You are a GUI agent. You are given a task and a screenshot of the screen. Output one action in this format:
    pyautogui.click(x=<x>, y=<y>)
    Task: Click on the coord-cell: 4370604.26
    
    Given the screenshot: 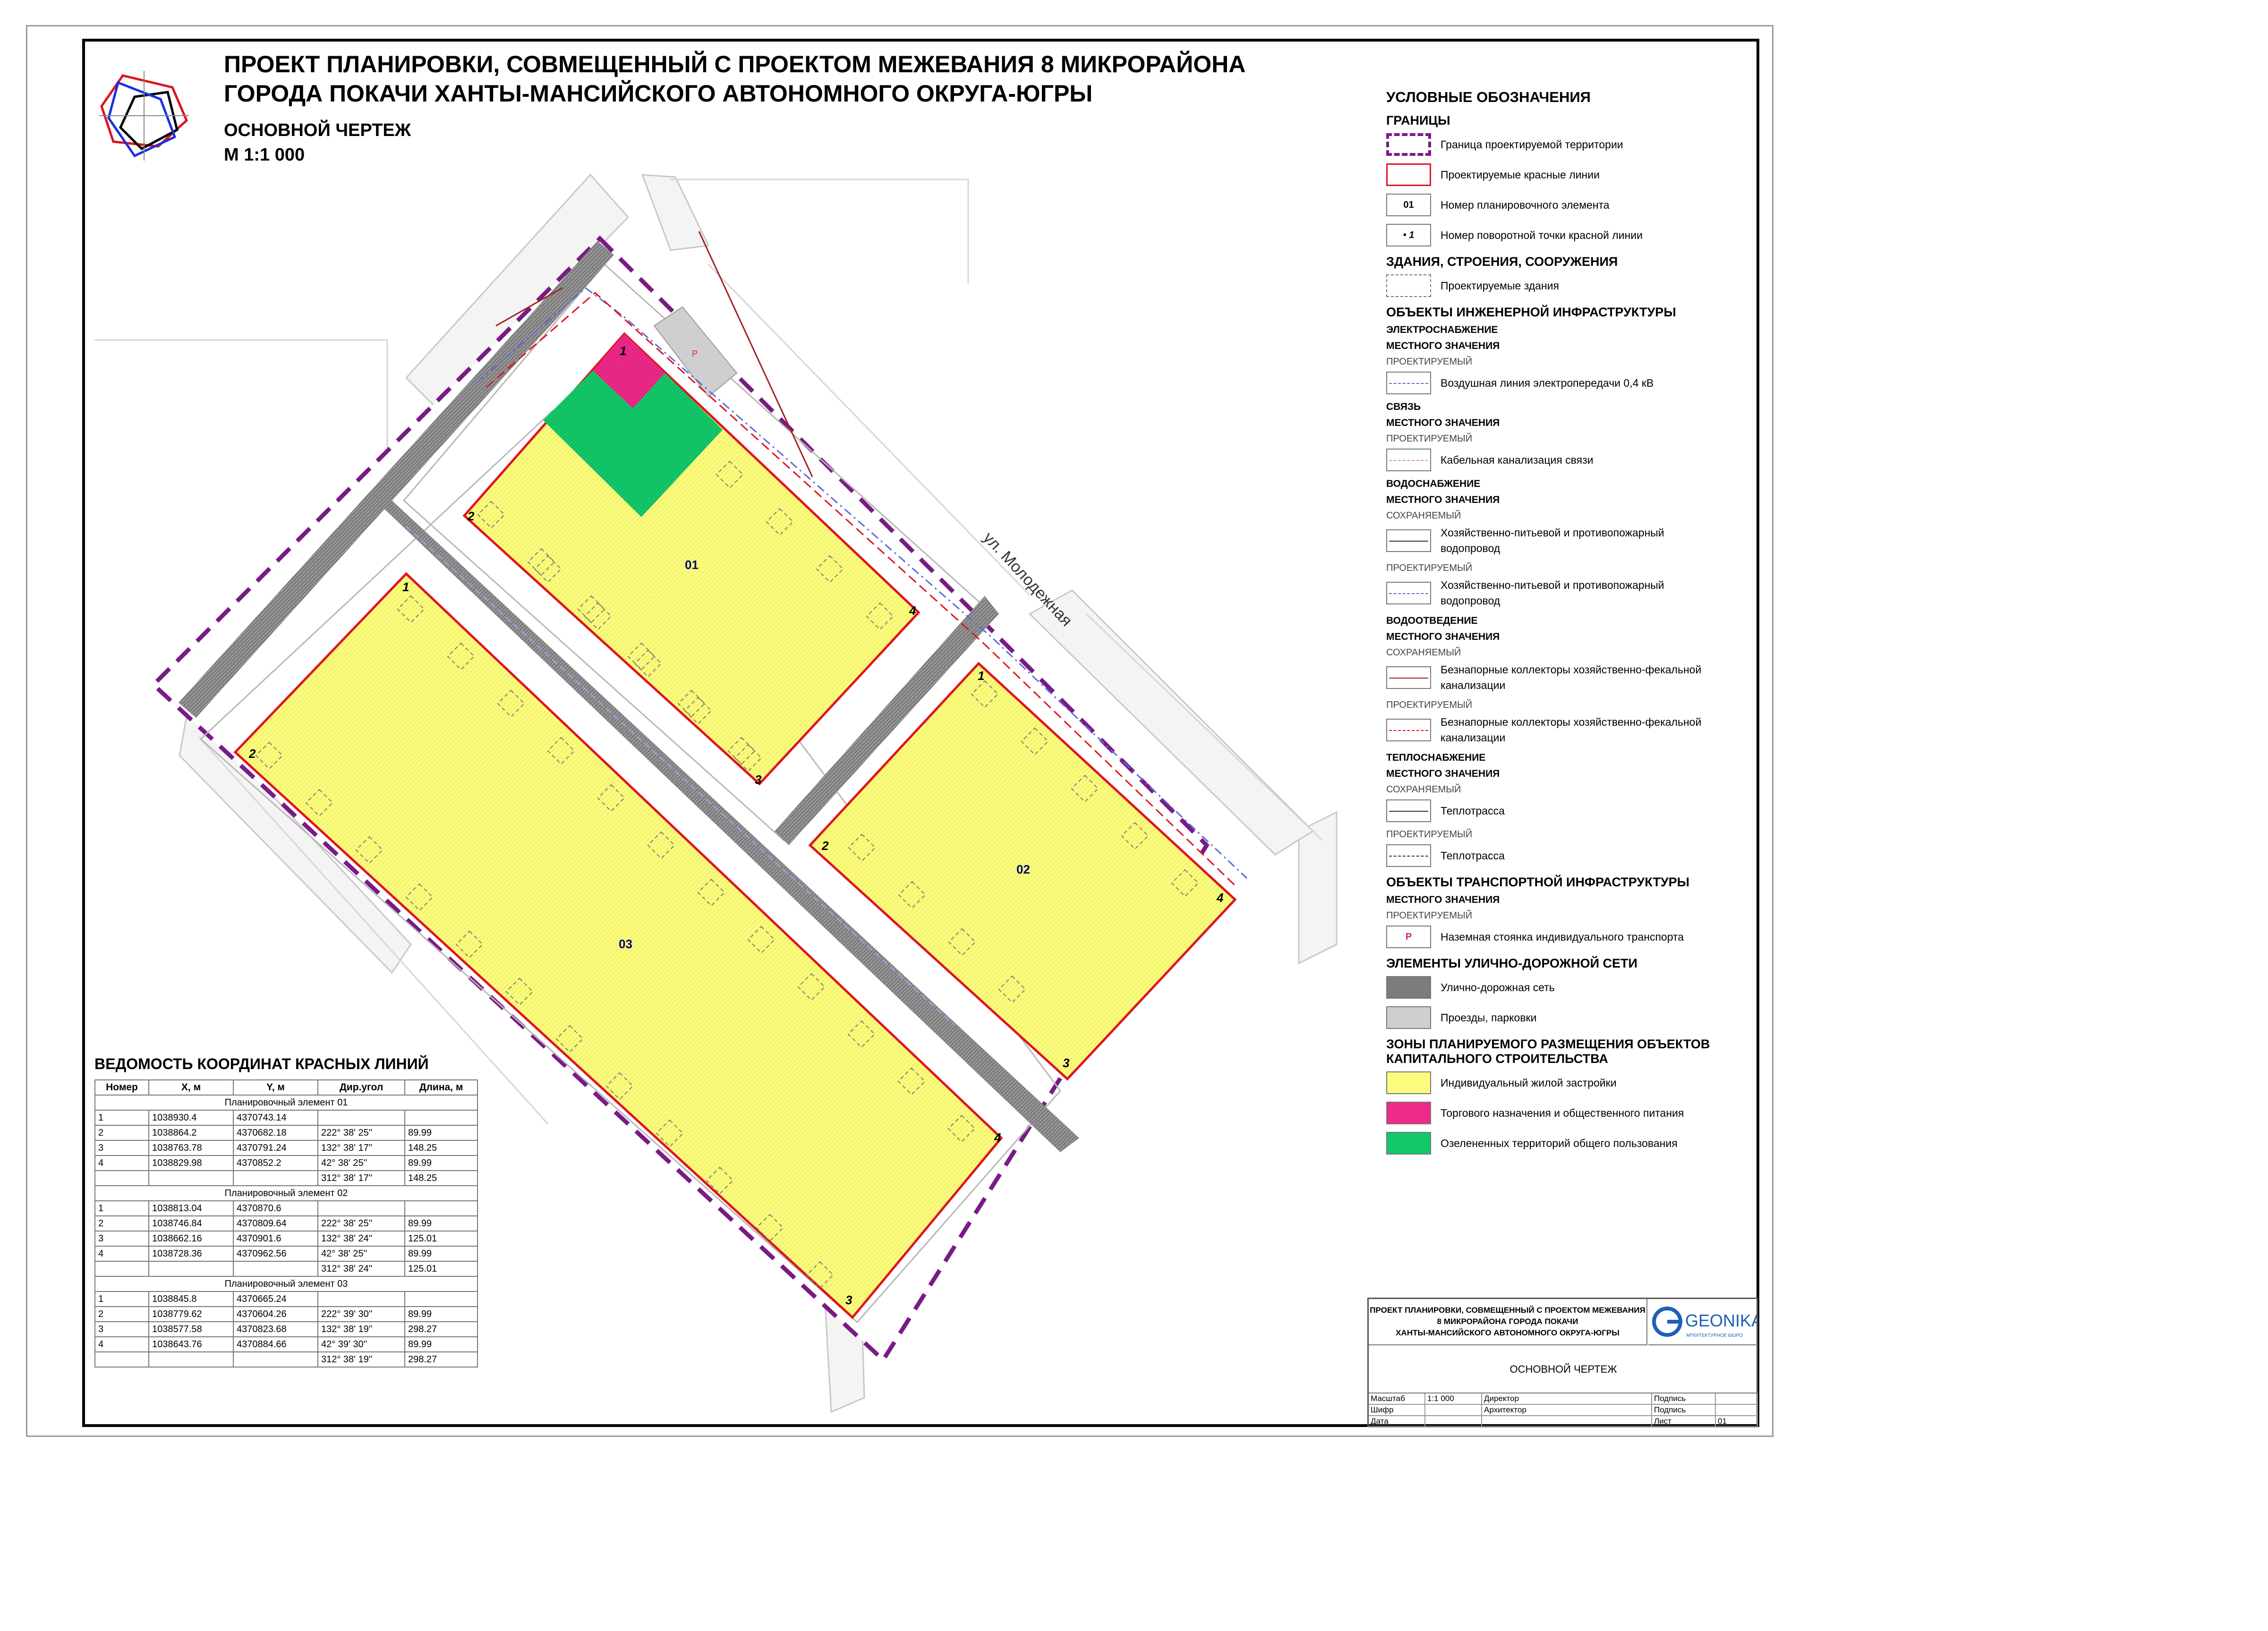 What is the action you would take?
    pyautogui.click(x=275, y=1314)
    